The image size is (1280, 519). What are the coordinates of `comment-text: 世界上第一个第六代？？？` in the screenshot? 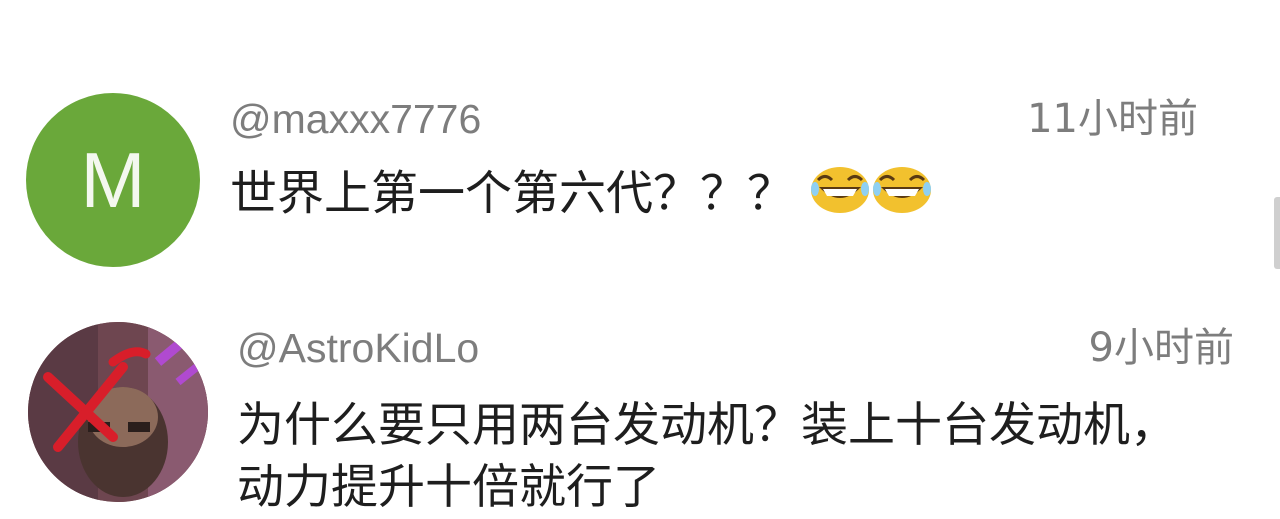 It's located at (710, 197).